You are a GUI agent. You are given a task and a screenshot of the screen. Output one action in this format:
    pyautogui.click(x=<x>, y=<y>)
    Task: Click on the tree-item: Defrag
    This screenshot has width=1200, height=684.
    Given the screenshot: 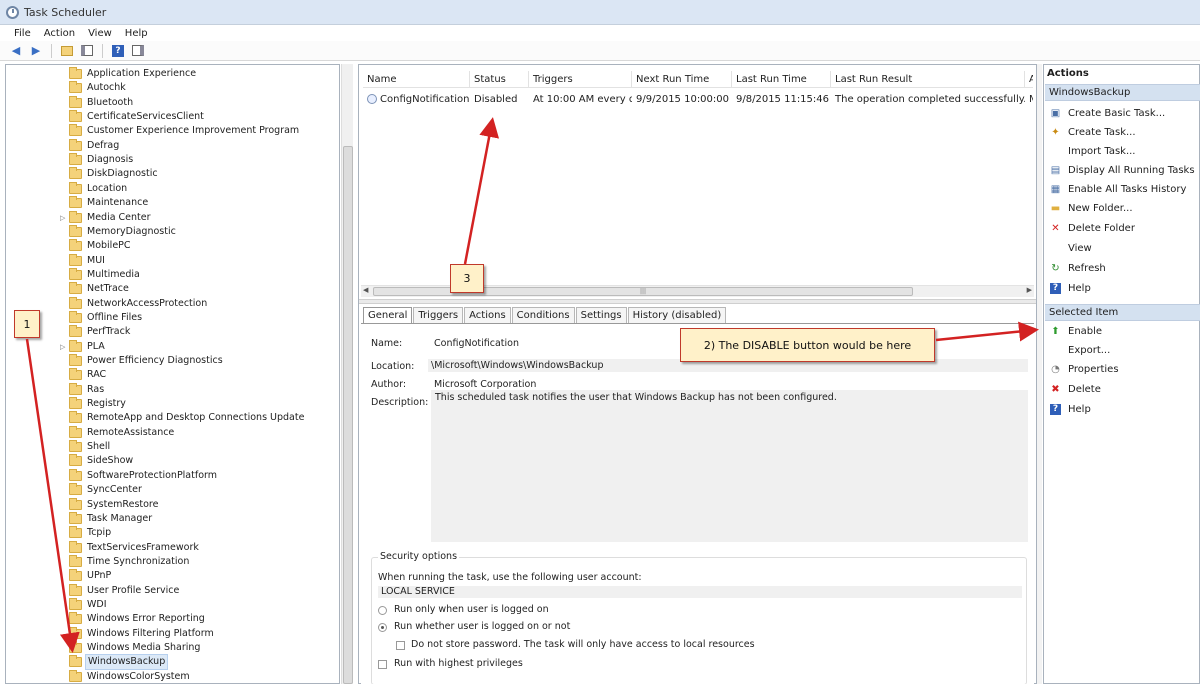 What is the action you would take?
    pyautogui.click(x=172, y=145)
    